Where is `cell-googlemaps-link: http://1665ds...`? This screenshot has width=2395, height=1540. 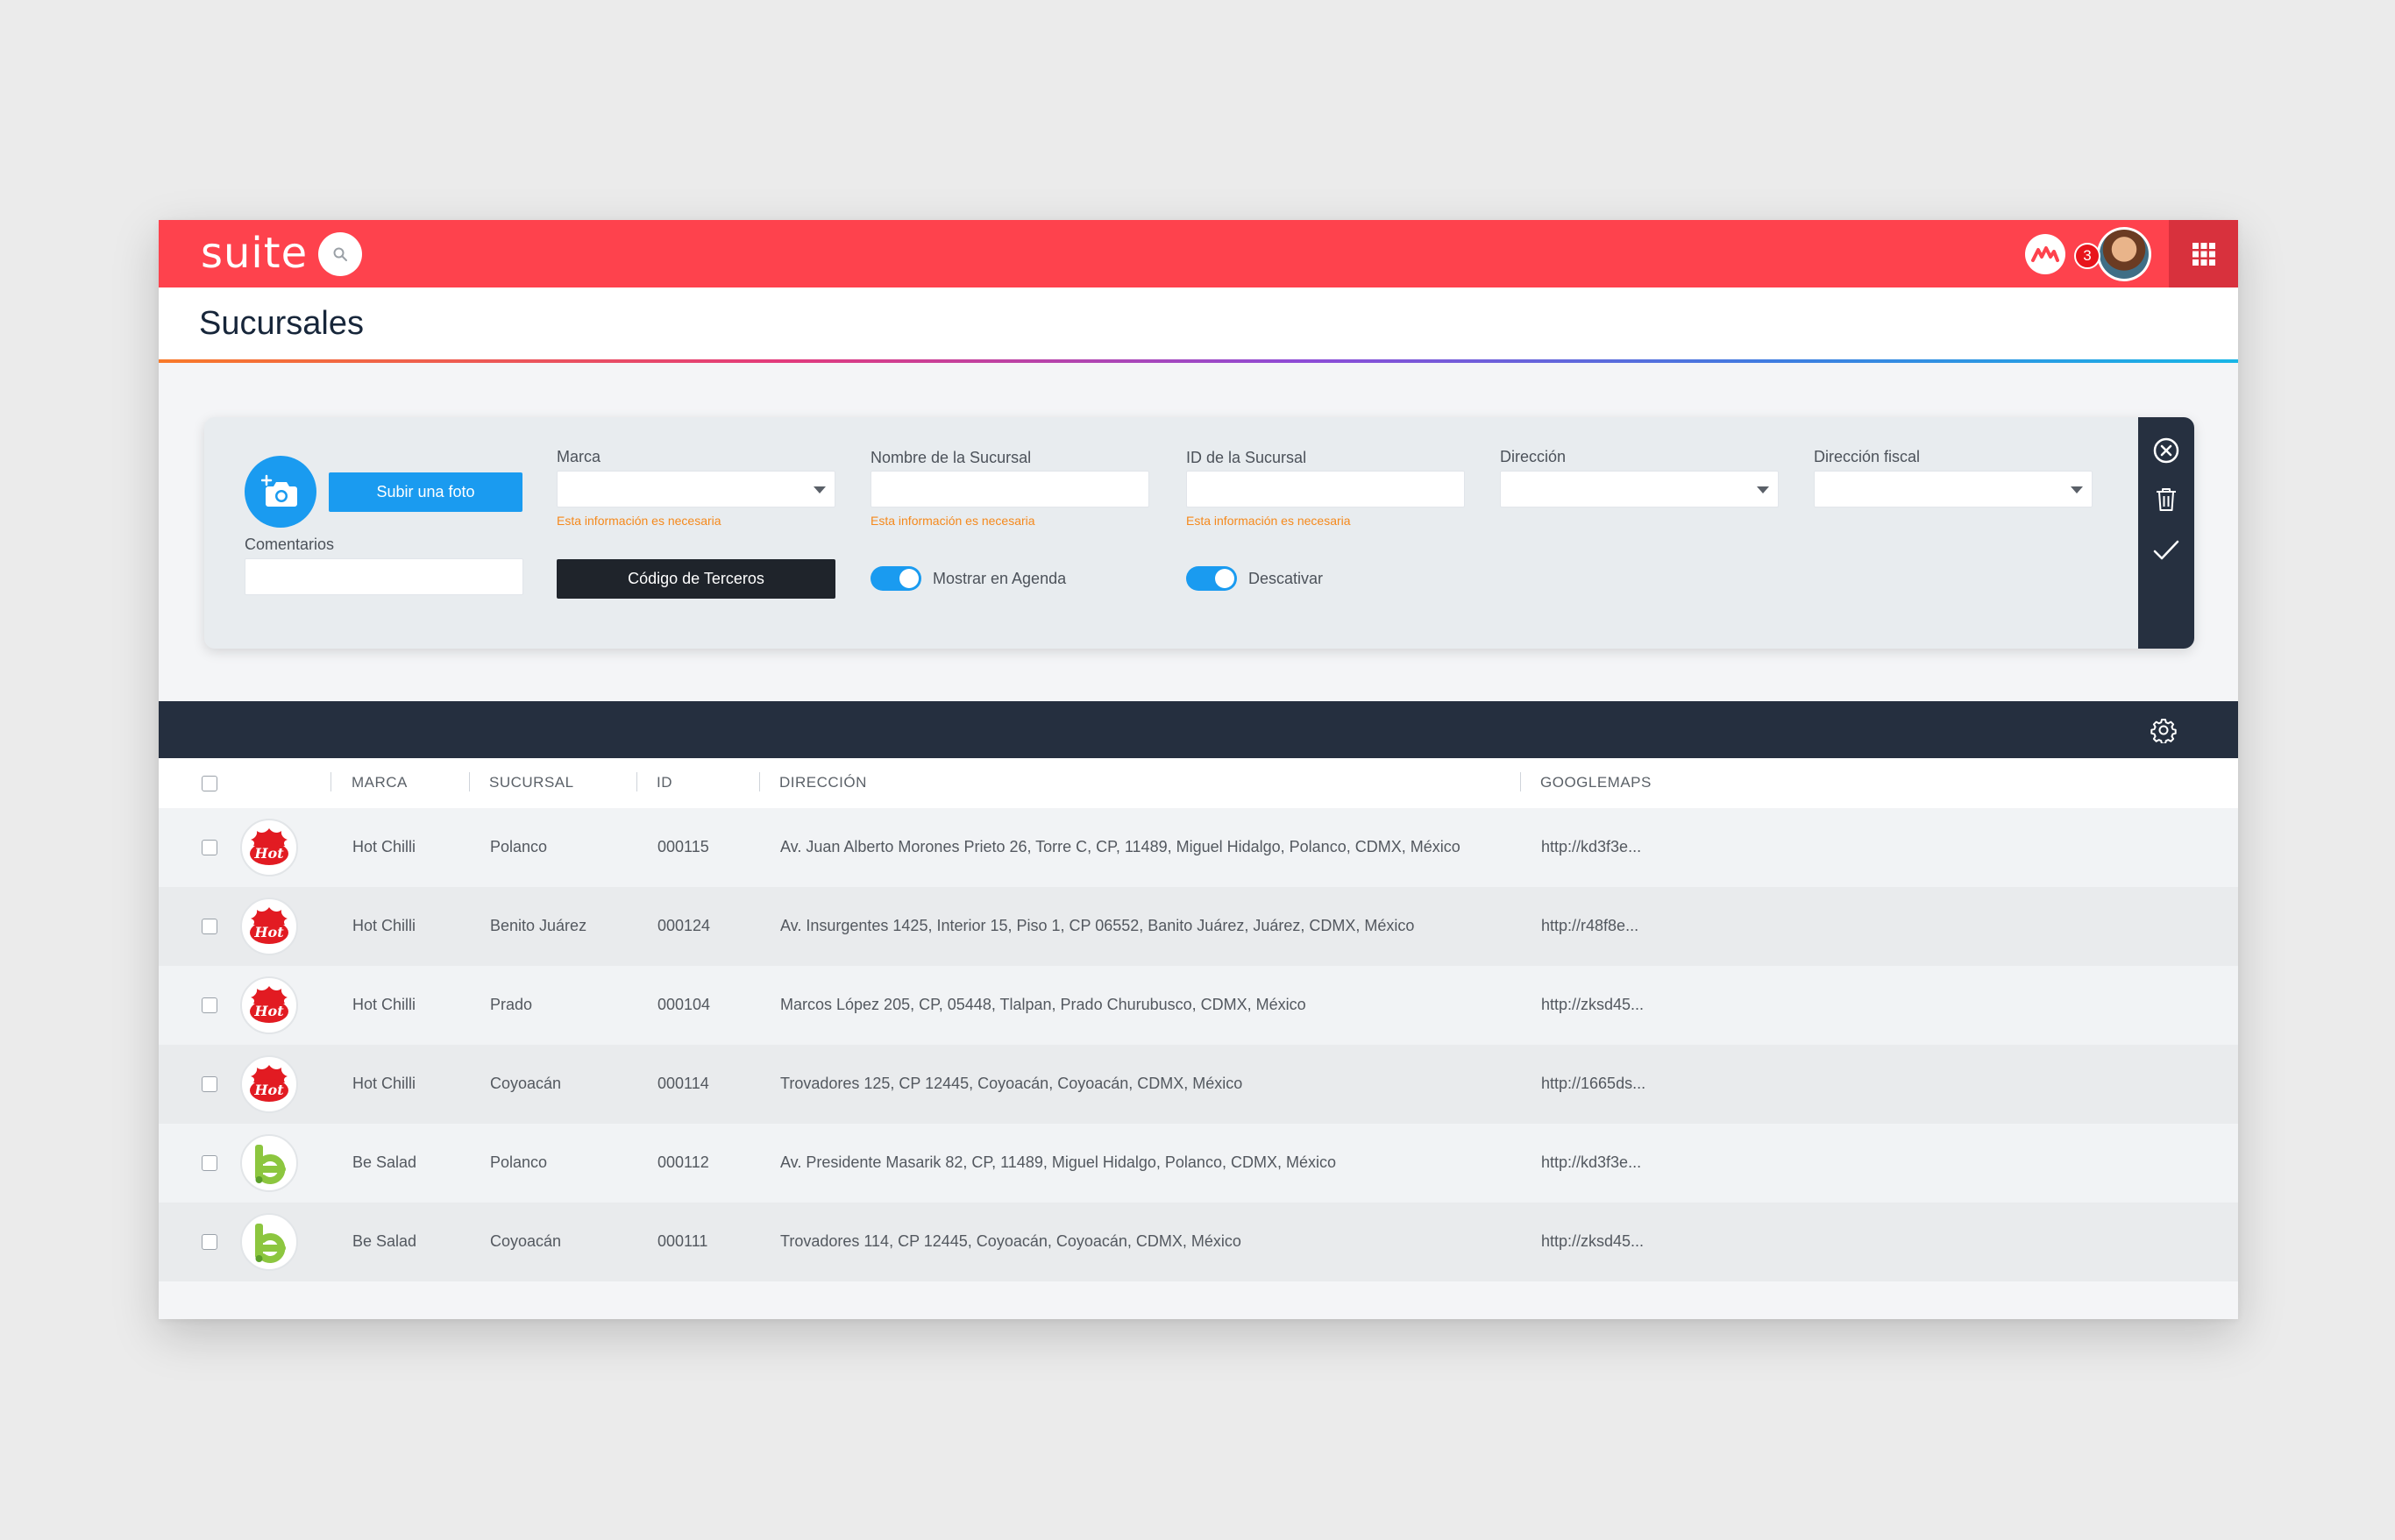 cell-googlemaps-link: http://1665ds... is located at coordinates (1593, 1084).